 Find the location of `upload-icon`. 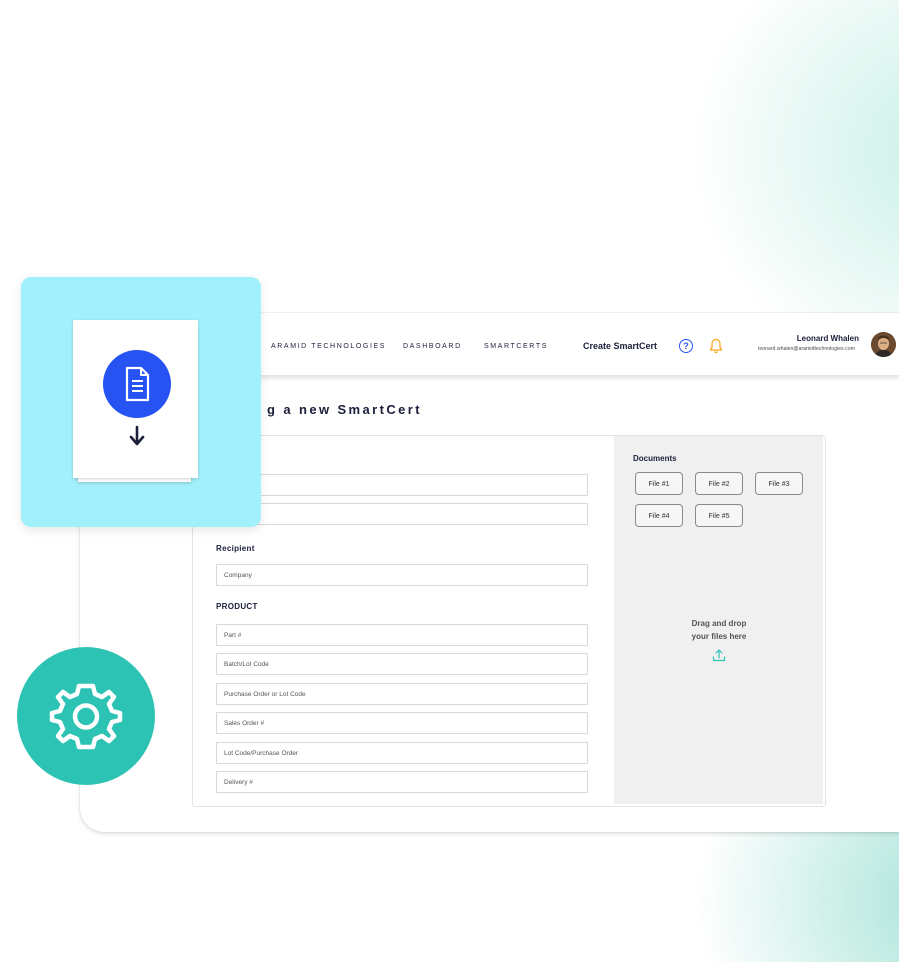

upload-icon is located at coordinates (719, 655).